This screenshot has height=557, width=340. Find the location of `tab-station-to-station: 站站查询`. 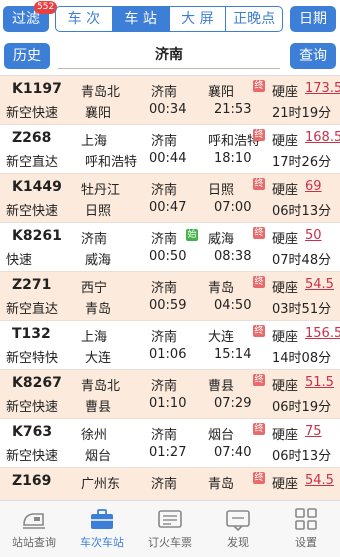

tab-station-to-station: 站站查询 is located at coordinates (34, 529).